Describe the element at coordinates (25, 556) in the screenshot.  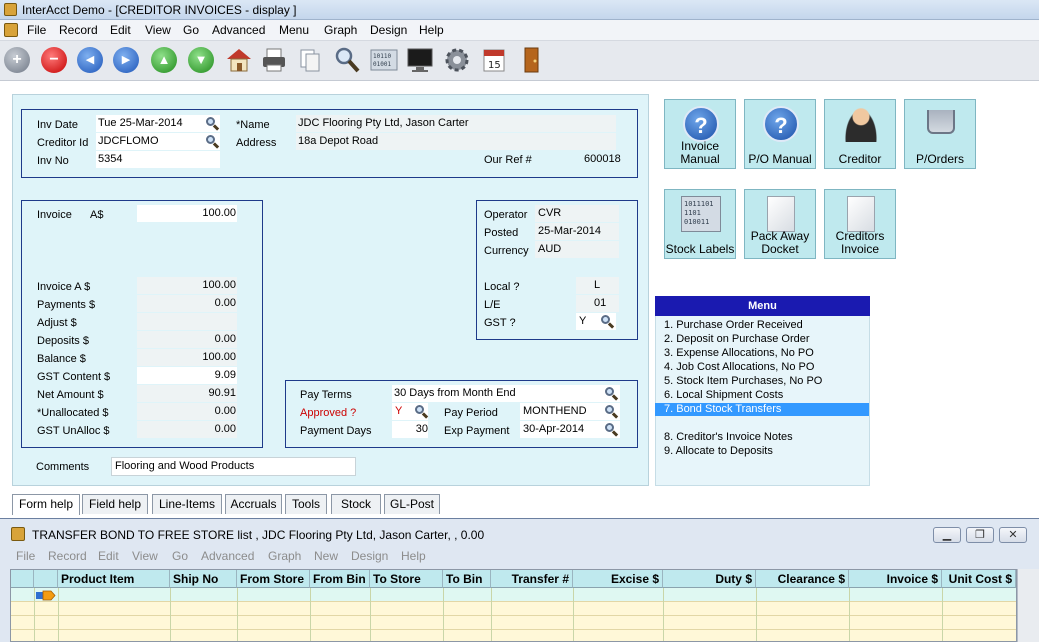
I see `submenu-file: File` at that location.